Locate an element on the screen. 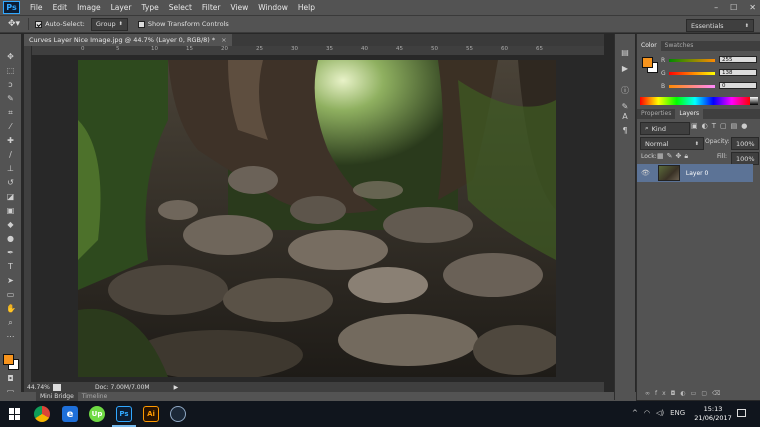 This screenshot has height=427, width=760. language-indicator: ENG is located at coordinates (677, 413).